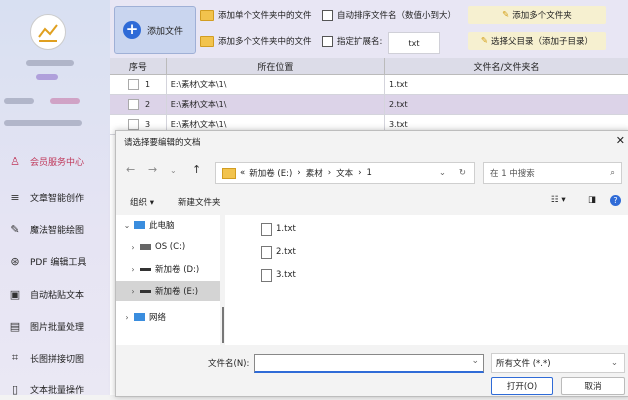 This screenshot has width=628, height=400. I want to click on column-name: 文件名/文件夹名, so click(506, 67).